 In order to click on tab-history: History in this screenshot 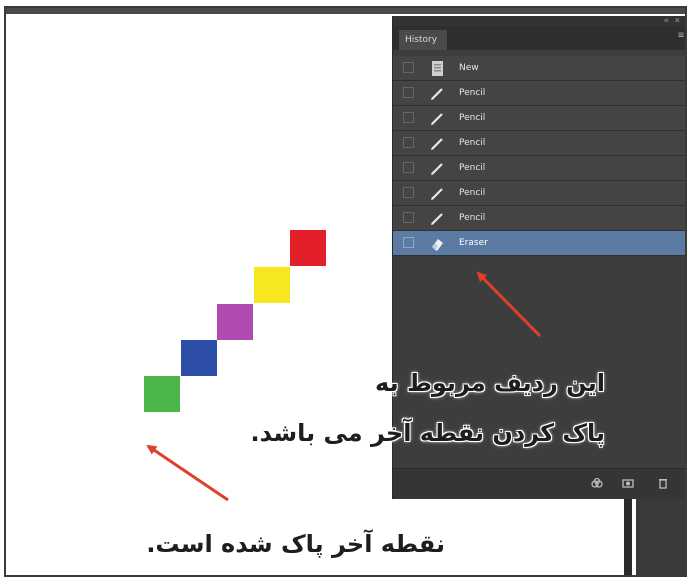, I will do `click(423, 40)`.